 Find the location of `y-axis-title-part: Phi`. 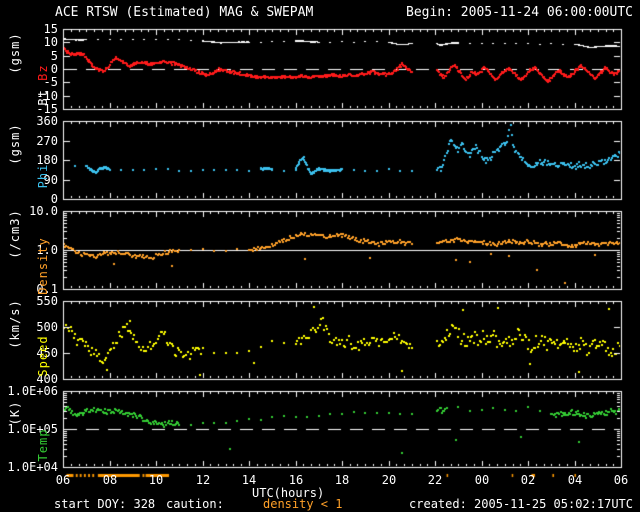

y-axis-title-part: Phi is located at coordinates (43, 176).